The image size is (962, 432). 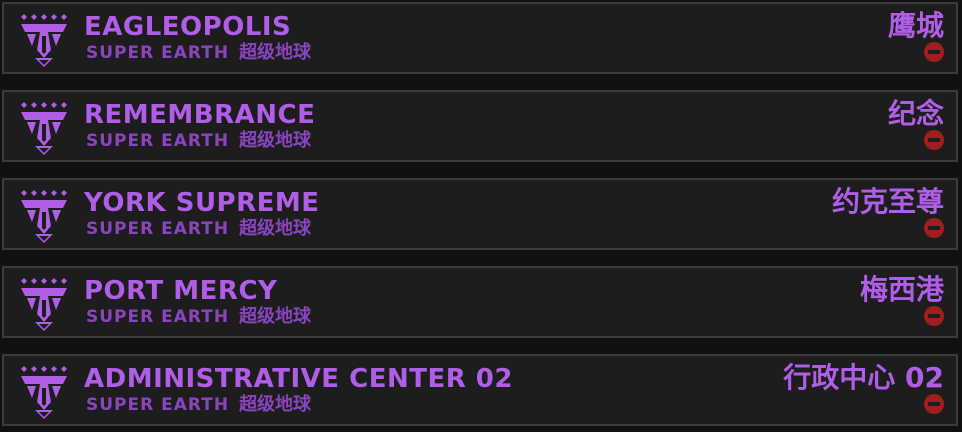 What do you see at coordinates (202, 203) in the screenshot?
I see `city-name: YORK SUPREME` at bounding box center [202, 203].